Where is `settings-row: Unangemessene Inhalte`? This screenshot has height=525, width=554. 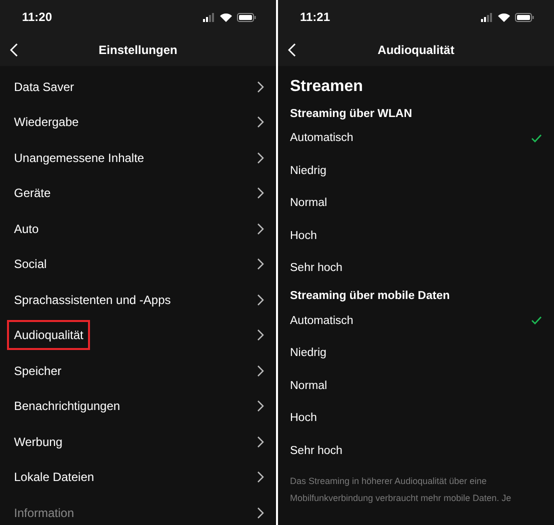 settings-row: Unangemessene Inhalte is located at coordinates (138, 158).